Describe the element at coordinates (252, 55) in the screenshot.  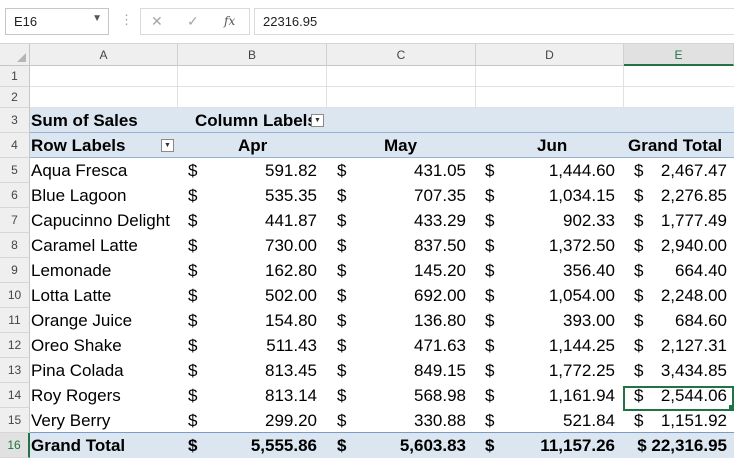
I see `column-header-b: B` at that location.